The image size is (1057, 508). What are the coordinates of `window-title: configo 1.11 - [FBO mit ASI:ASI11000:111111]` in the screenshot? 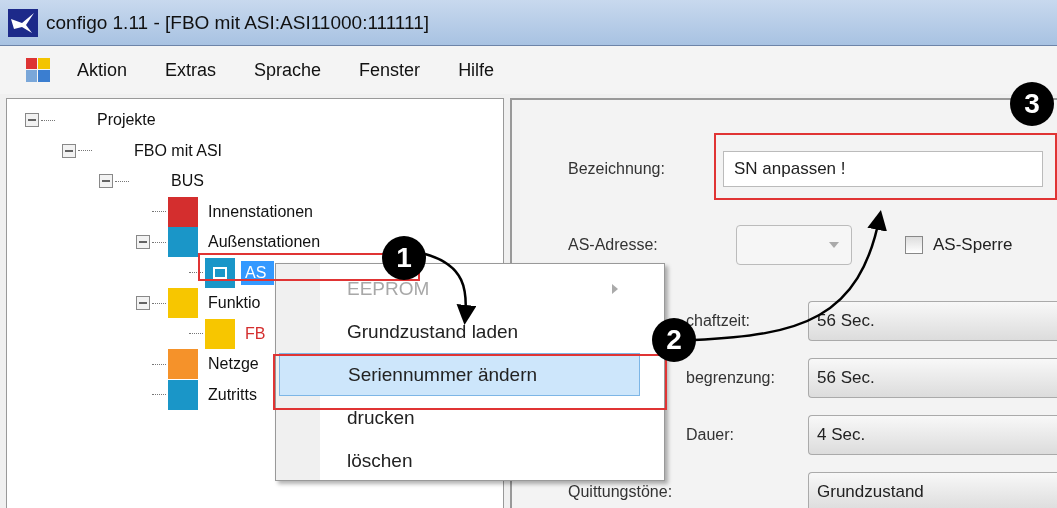 It's located at (238, 22).